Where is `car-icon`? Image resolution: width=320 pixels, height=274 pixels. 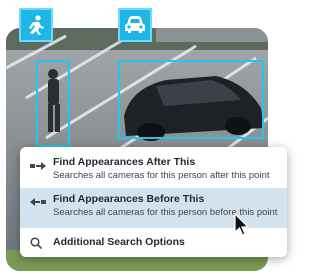
car-icon is located at coordinates (135, 25).